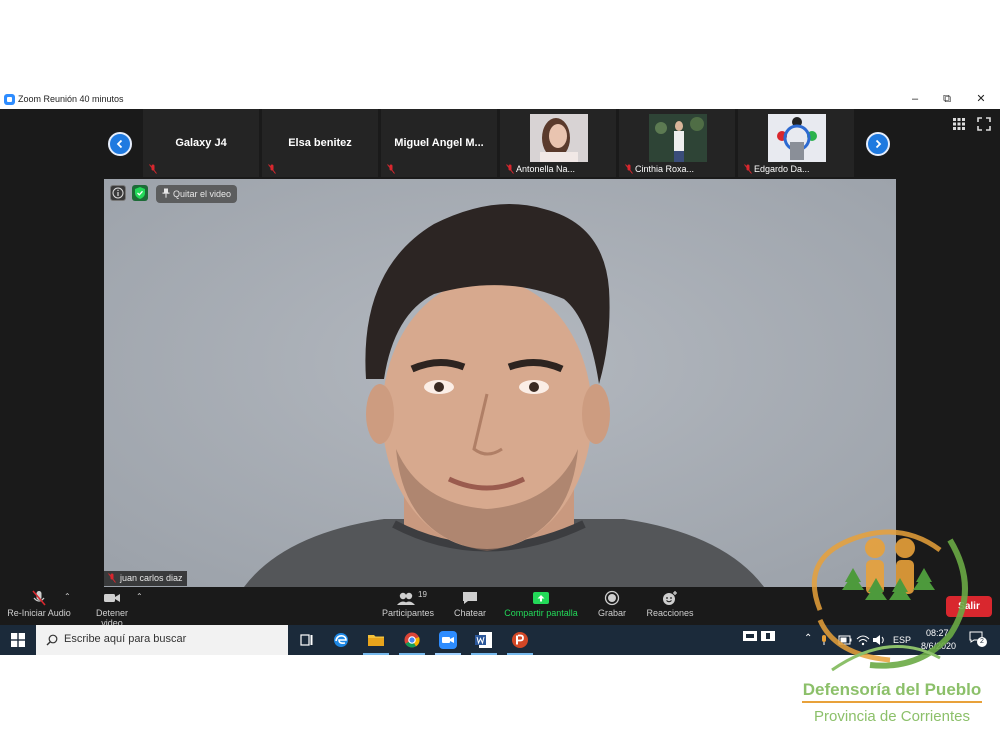 This screenshot has height=750, width=1000. I want to click on logo-divider, so click(892, 702).